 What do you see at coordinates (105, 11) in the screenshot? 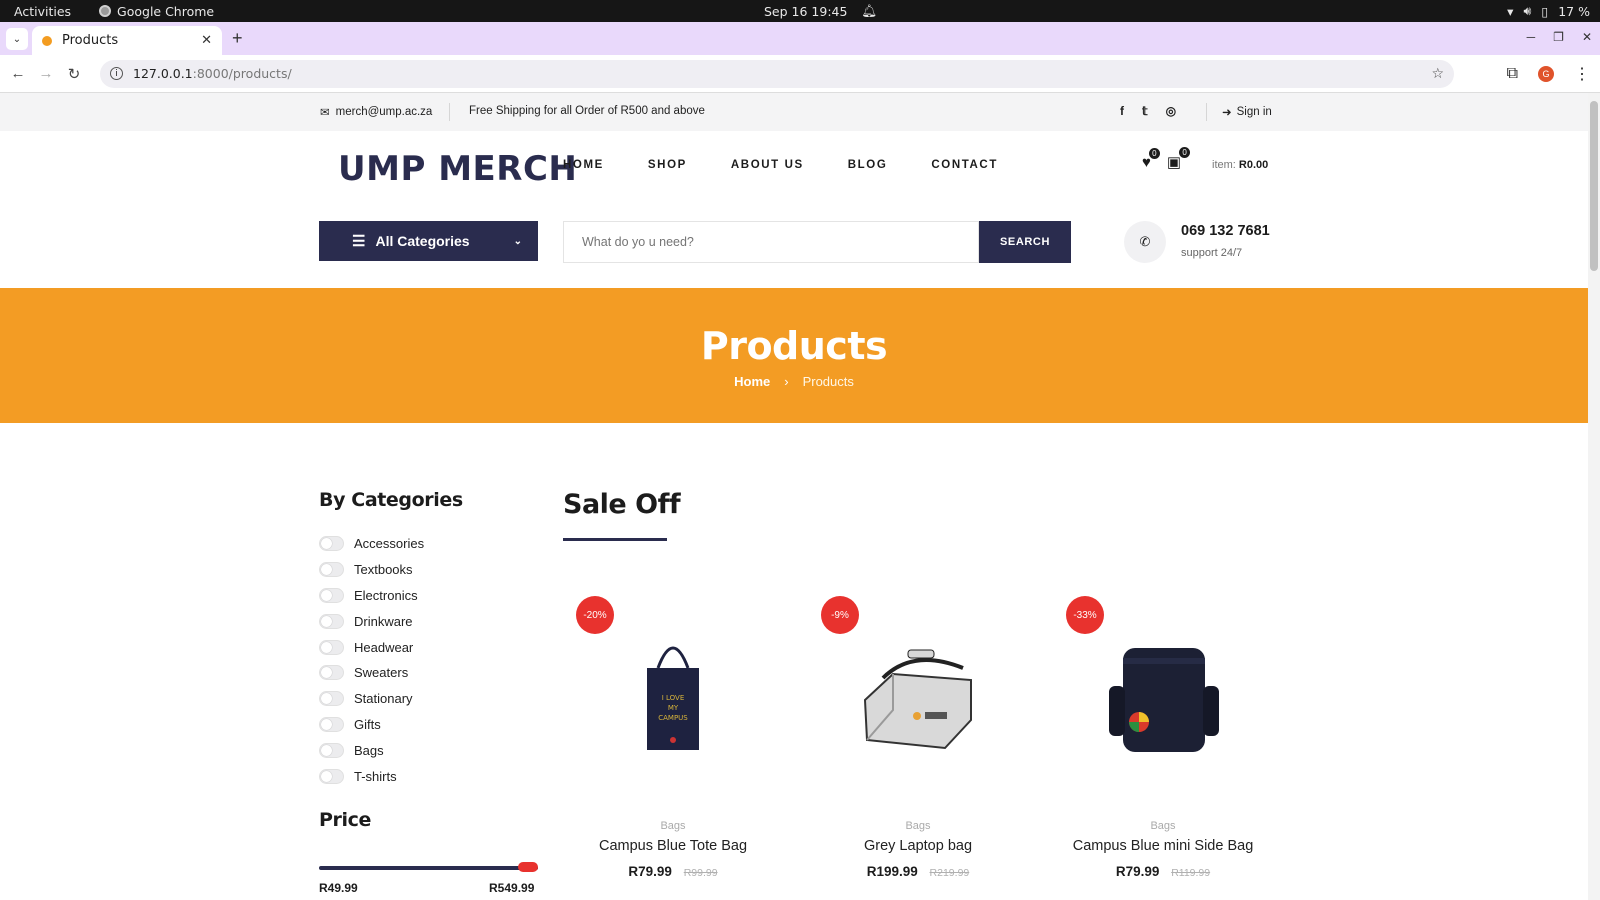
I see `chrome-icon` at bounding box center [105, 11].